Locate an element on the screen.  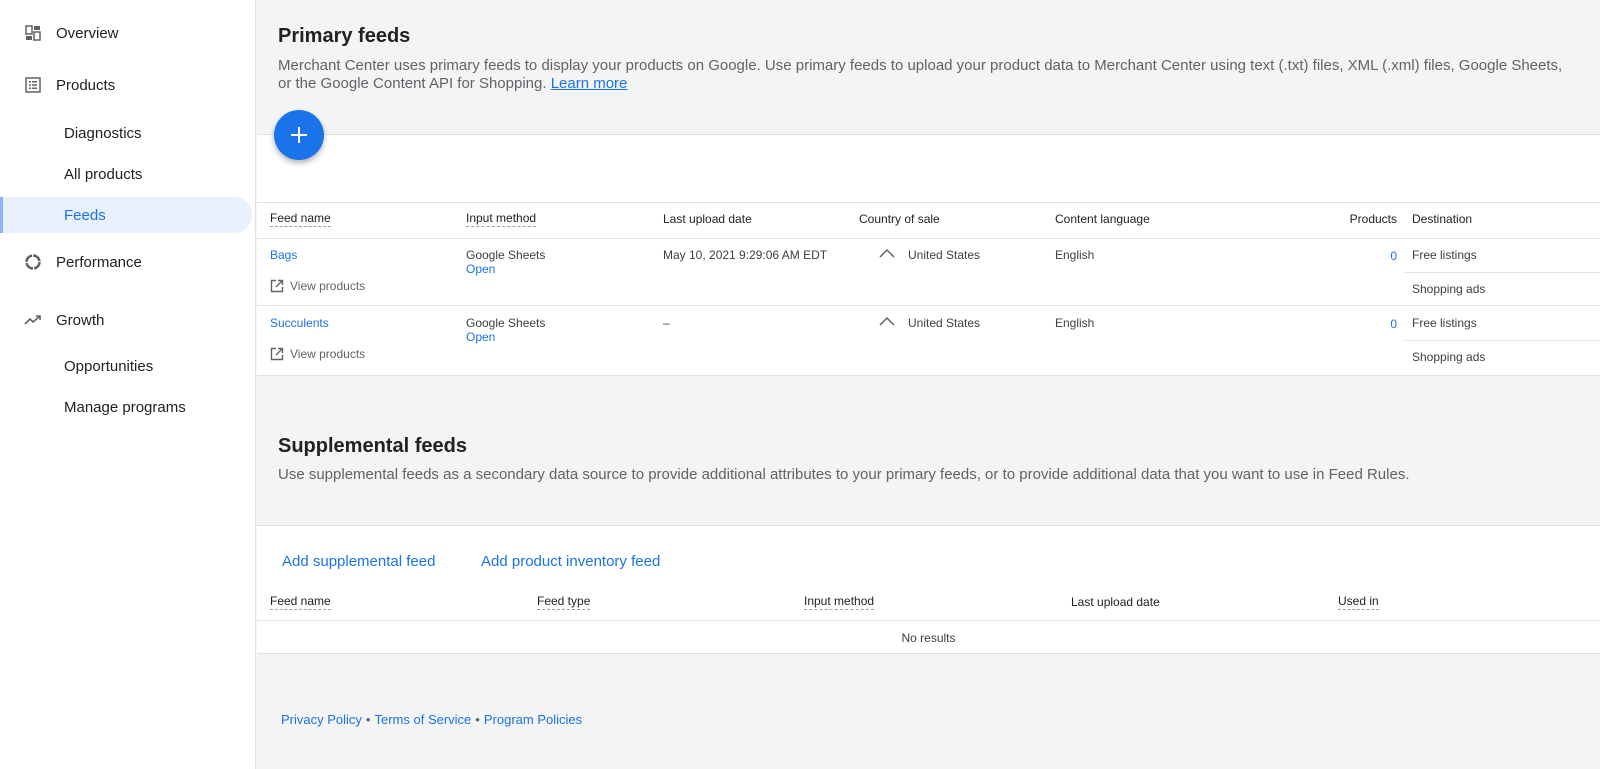
sidebar-item-label: Products is located at coordinates (86, 85).